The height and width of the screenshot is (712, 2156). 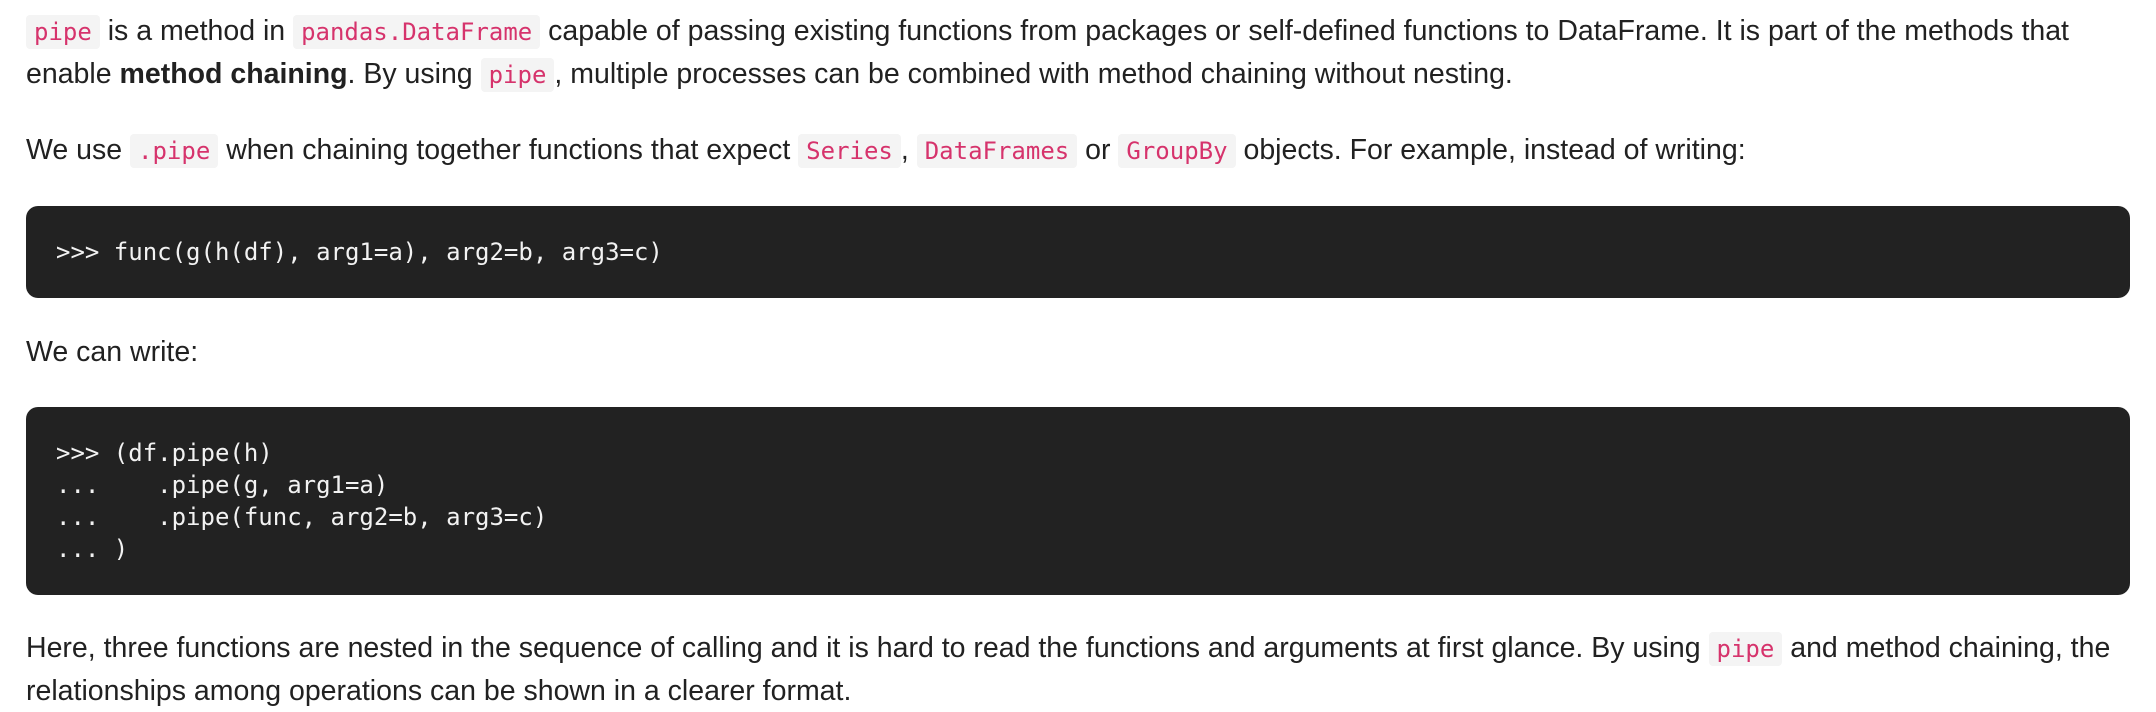 What do you see at coordinates (1098, 150) in the screenshot?
I see `paragraph-text: or` at bounding box center [1098, 150].